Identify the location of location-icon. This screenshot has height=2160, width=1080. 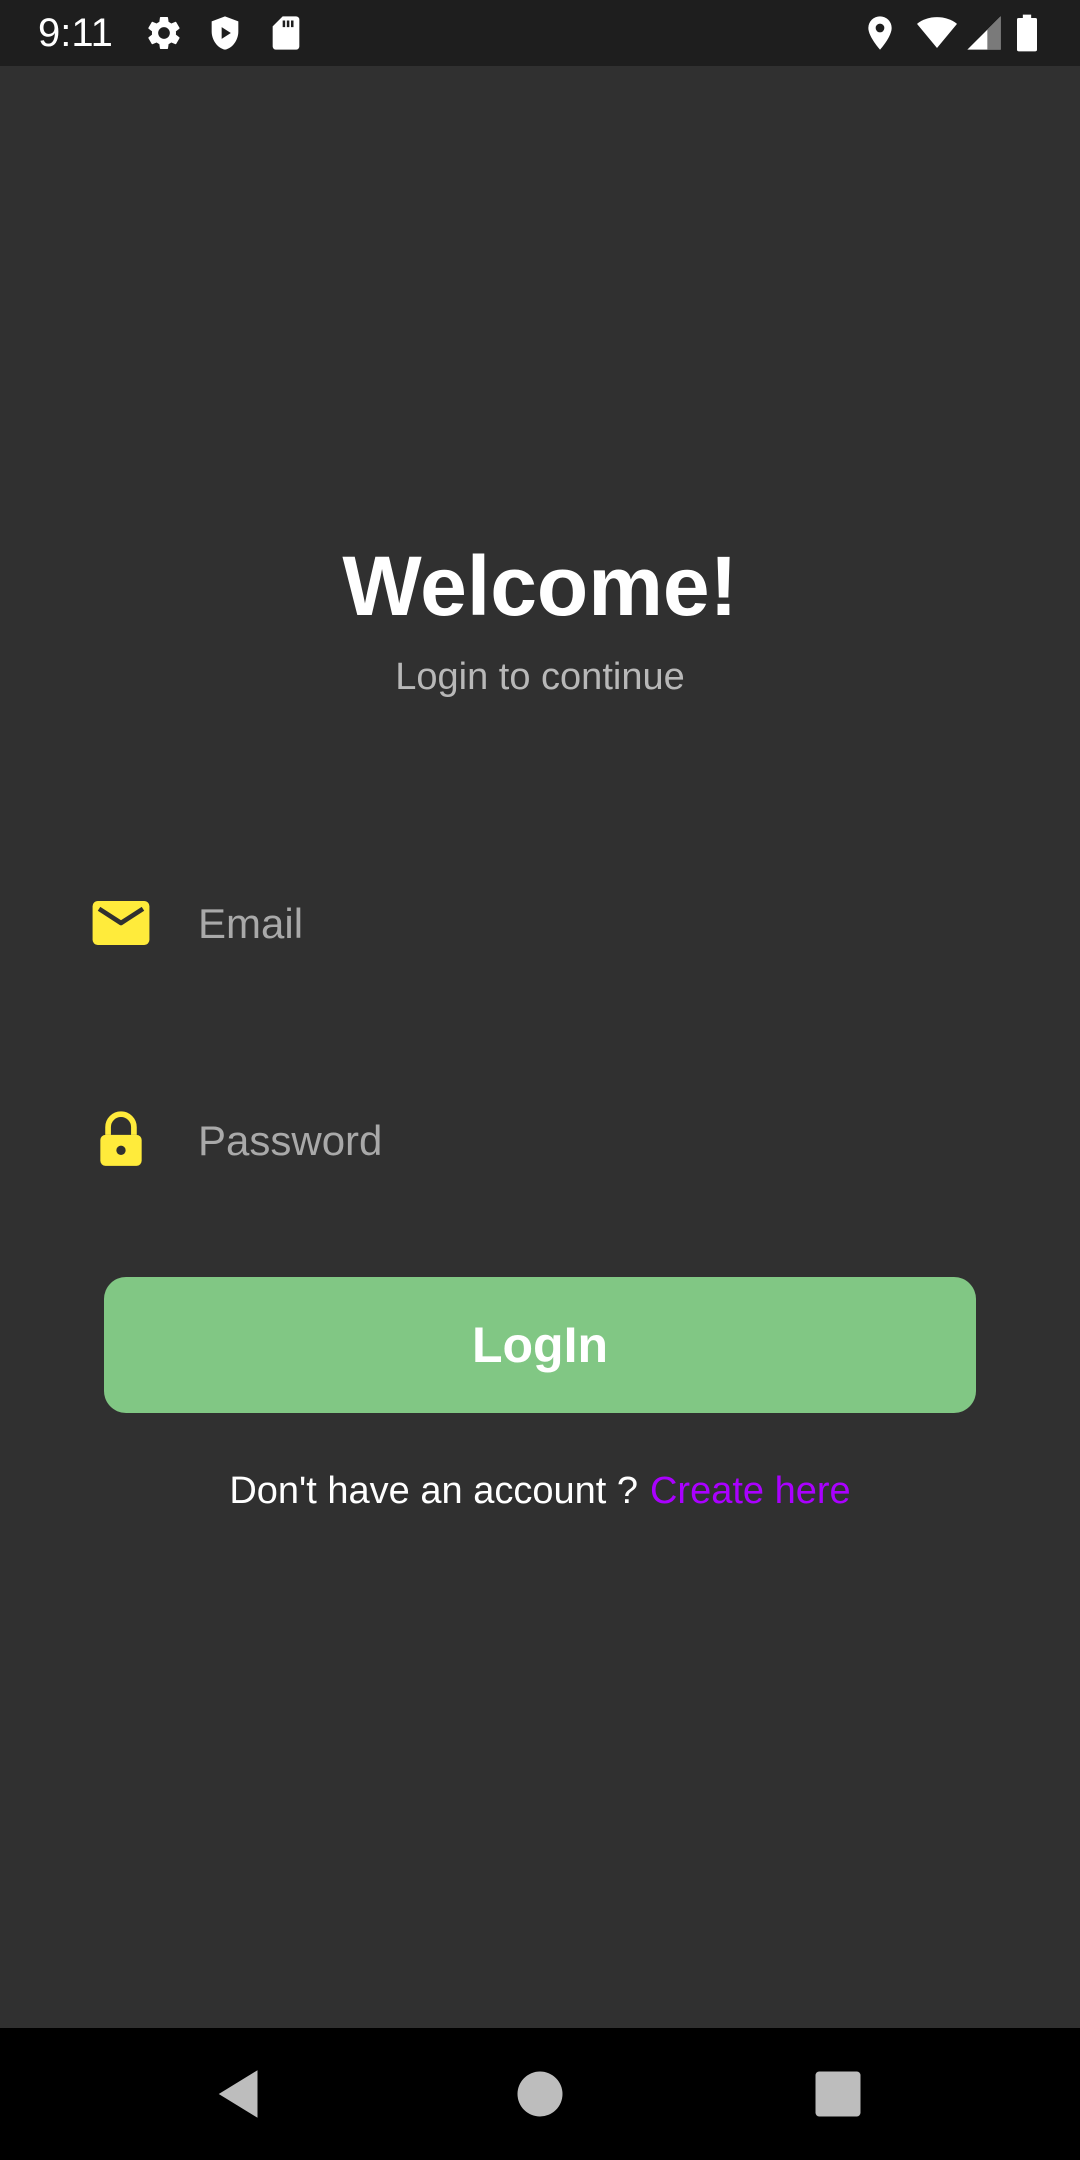
(880, 33).